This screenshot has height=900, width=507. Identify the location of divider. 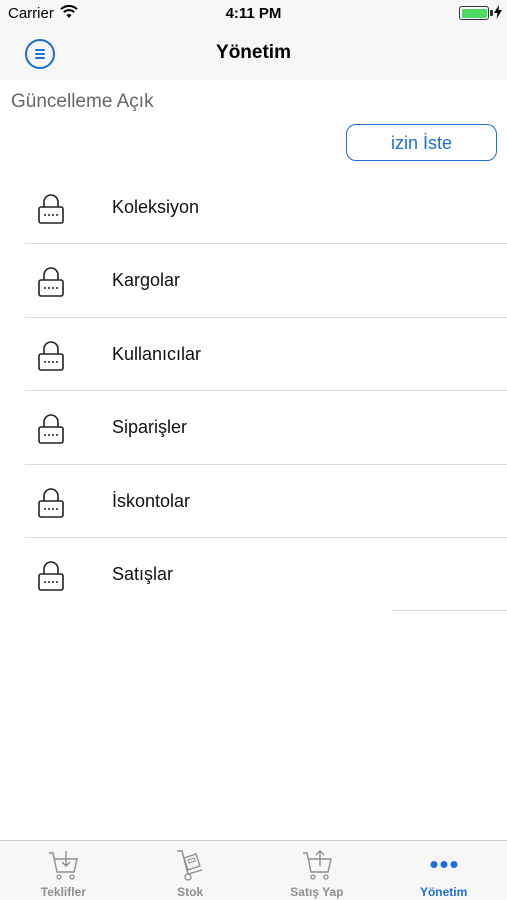
(449, 611).